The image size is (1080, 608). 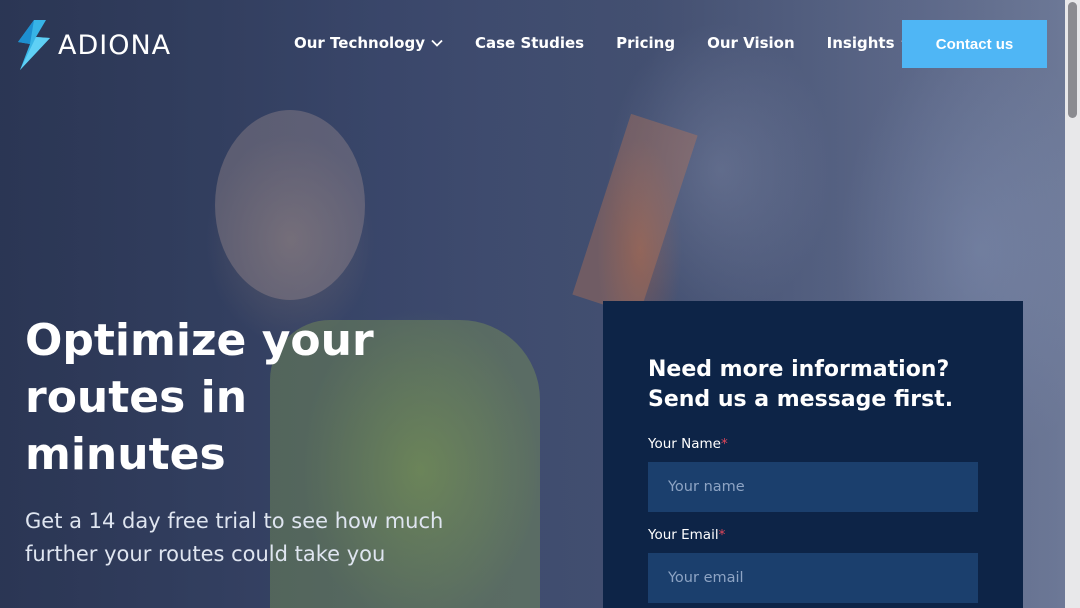 What do you see at coordinates (290, 205) in the screenshot?
I see `hero-photo-person` at bounding box center [290, 205].